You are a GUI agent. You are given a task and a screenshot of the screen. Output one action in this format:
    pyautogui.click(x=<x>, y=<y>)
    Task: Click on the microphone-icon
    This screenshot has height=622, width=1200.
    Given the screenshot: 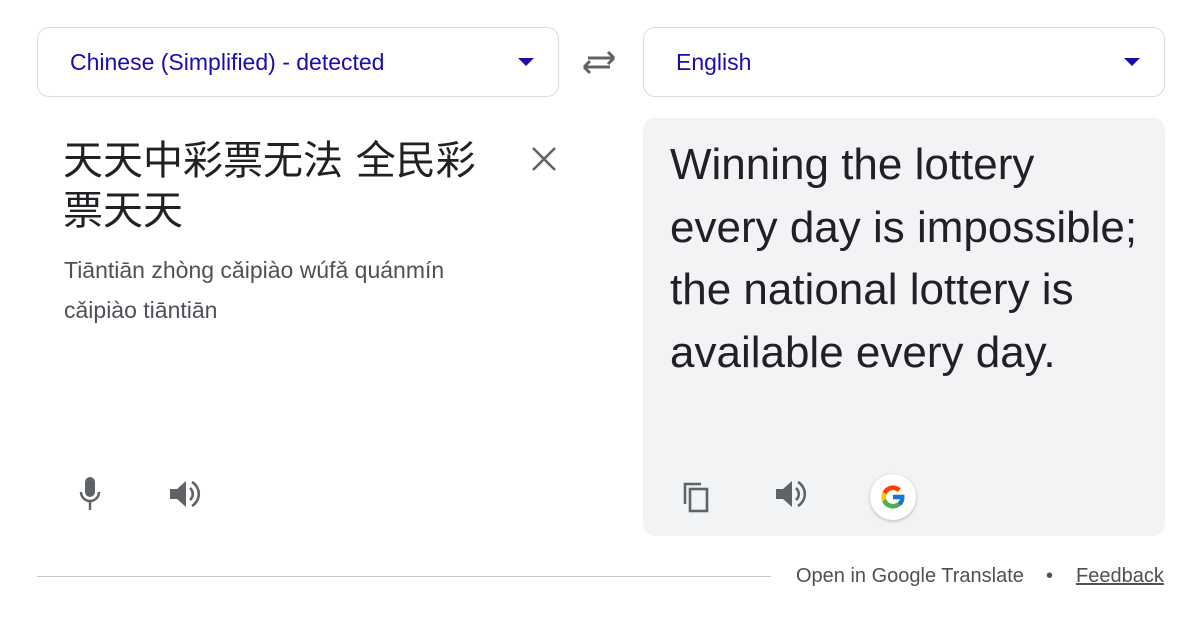 What is the action you would take?
    pyautogui.click(x=90, y=493)
    